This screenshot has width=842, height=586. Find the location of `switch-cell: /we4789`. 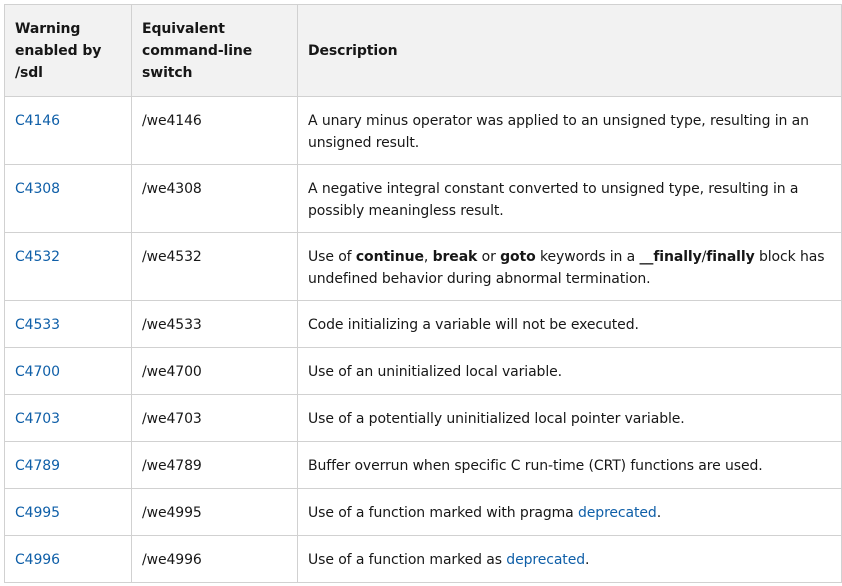

switch-cell: /we4789 is located at coordinates (214, 465).